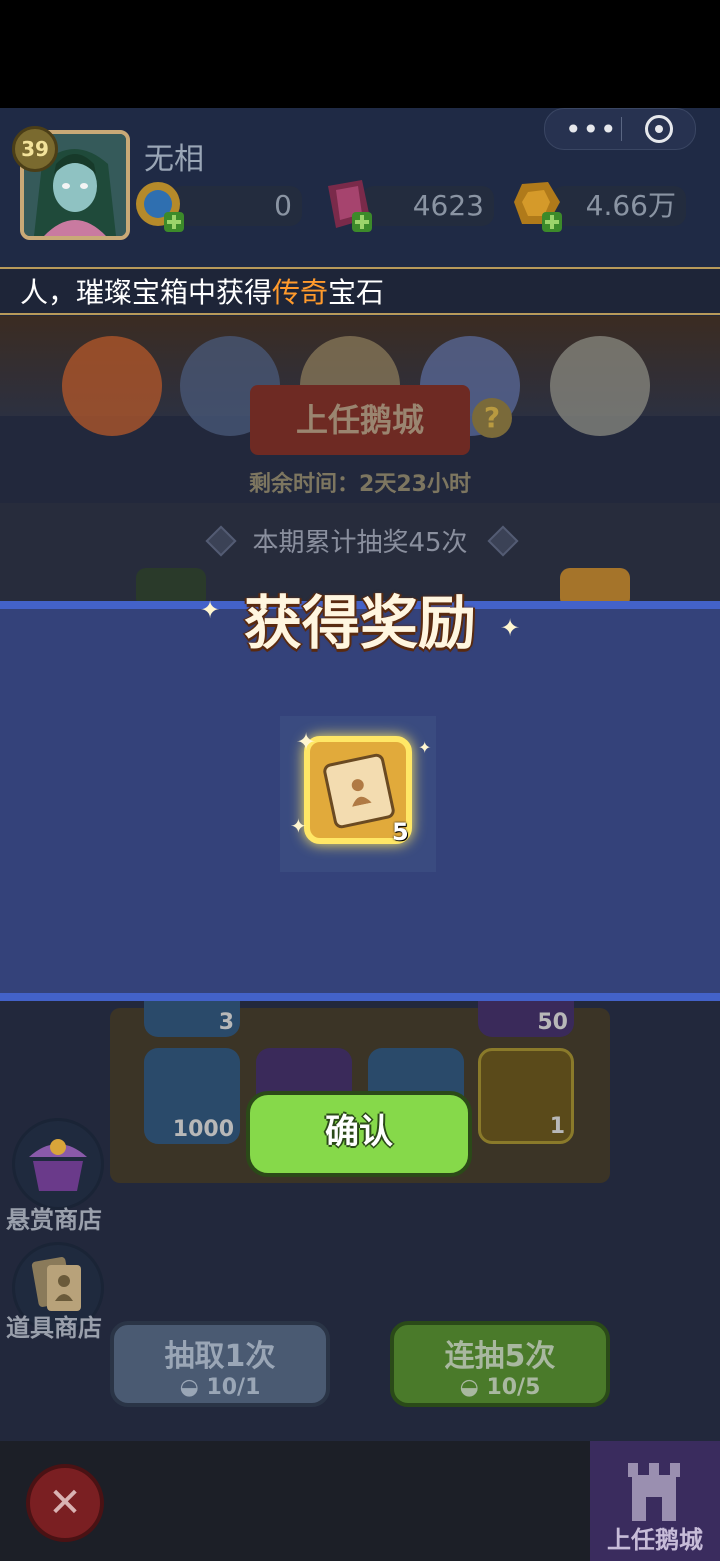 This screenshot has height=1561, width=720. I want to click on ticker-suffix: 宝石, so click(356, 292).